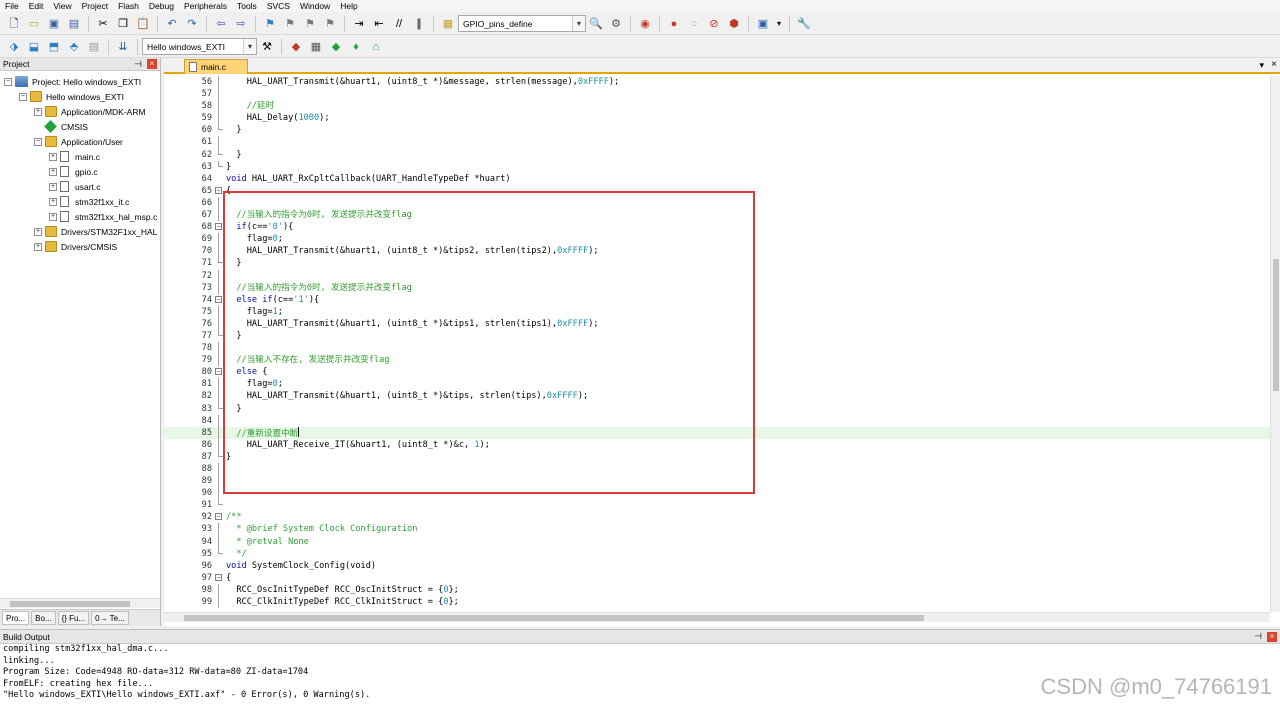 The width and height of the screenshot is (1280, 706). I want to click on cut-icon: ✂, so click(103, 24).